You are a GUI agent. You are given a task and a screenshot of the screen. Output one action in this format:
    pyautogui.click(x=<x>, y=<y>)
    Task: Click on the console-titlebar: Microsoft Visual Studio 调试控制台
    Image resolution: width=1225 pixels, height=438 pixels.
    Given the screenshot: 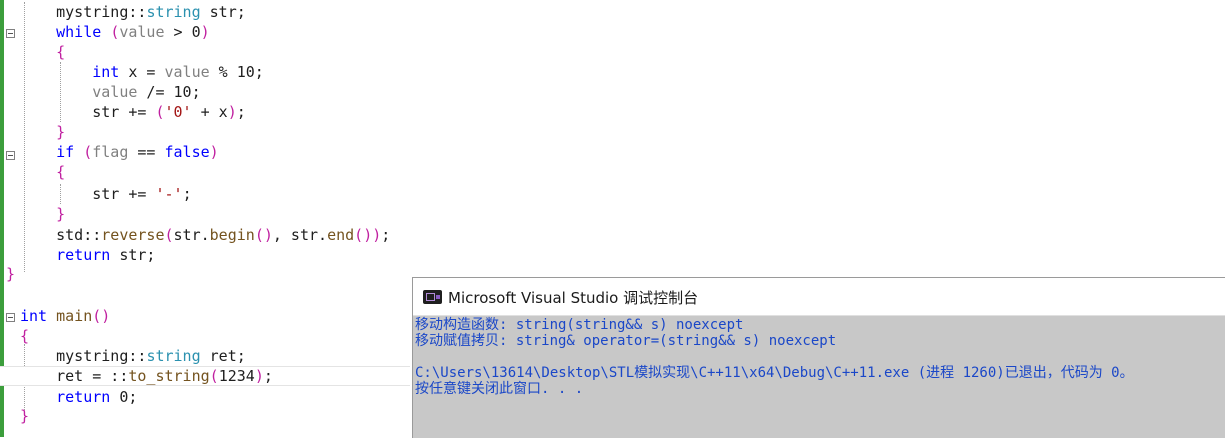 What is the action you would take?
    pyautogui.click(x=819, y=297)
    